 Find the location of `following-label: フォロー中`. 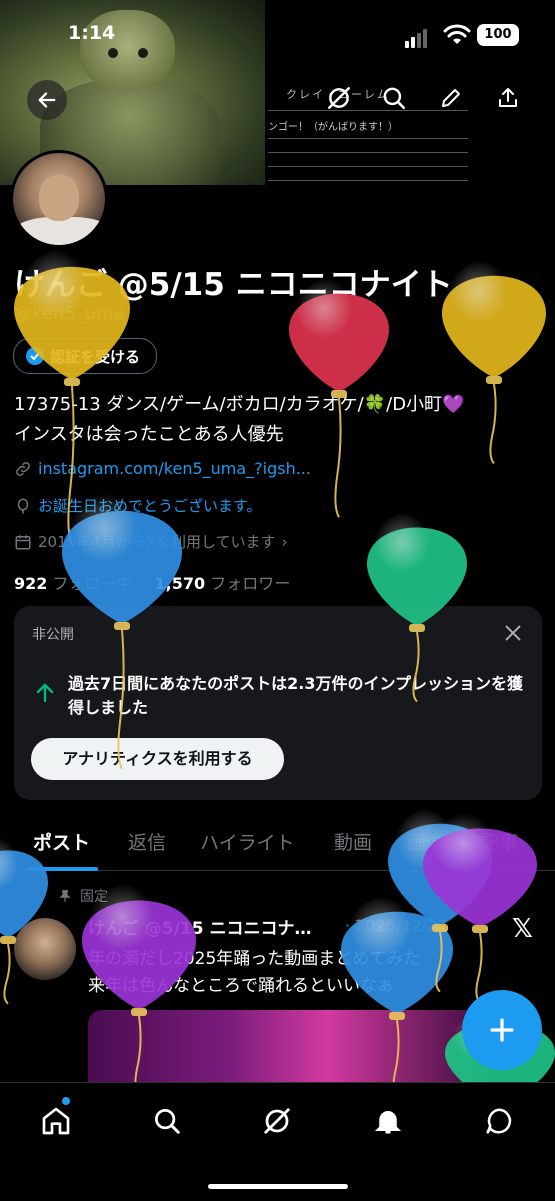

following-label: フォロー中 is located at coordinates (92, 583).